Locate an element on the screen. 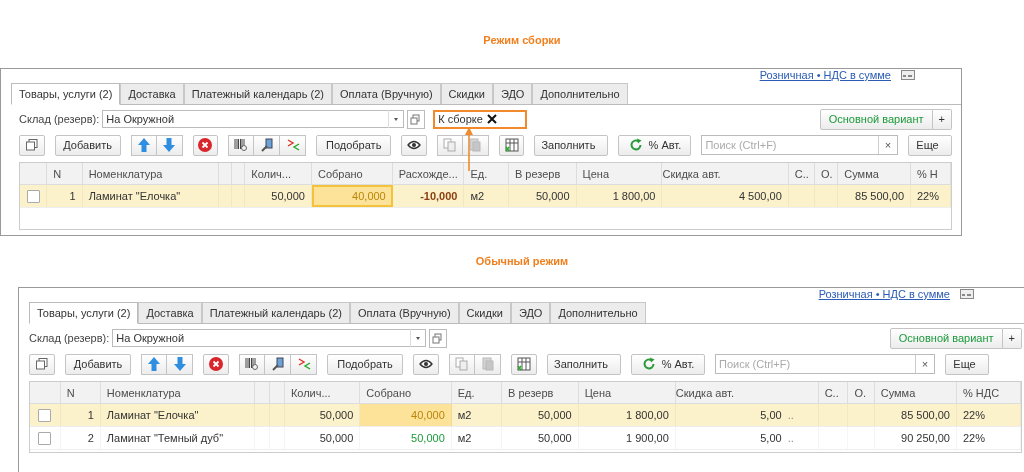 The image size is (1024, 472). table-cell: 50,000 is located at coordinates (540, 438).